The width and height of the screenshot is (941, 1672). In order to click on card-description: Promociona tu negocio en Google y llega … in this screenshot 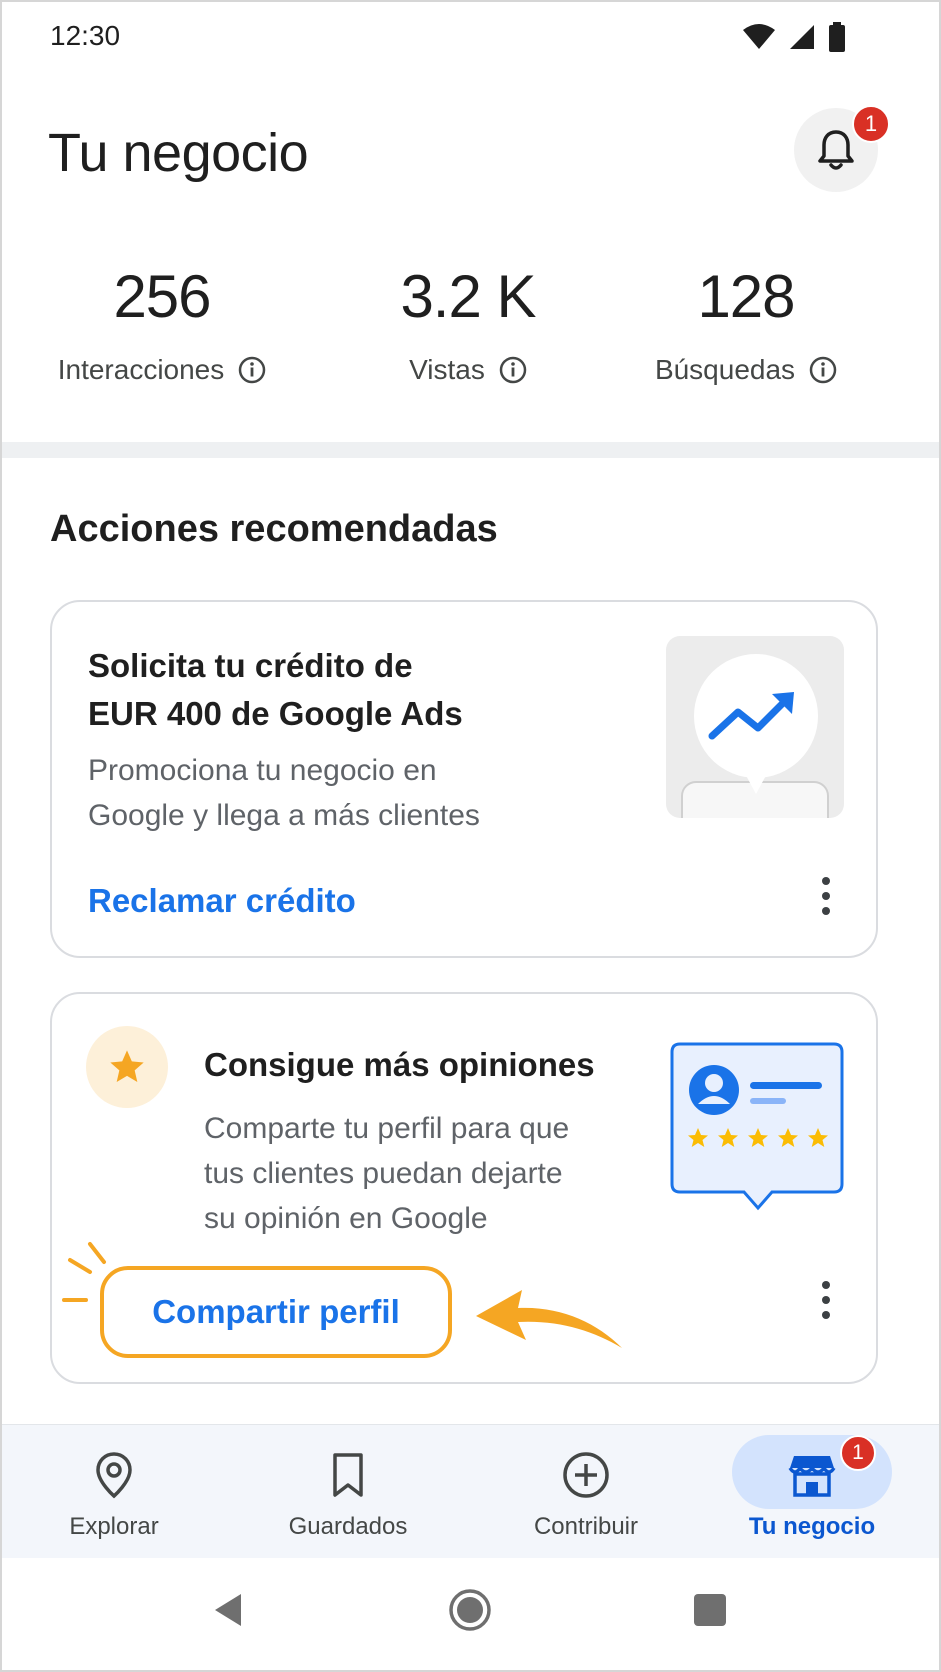, I will do `click(348, 793)`.